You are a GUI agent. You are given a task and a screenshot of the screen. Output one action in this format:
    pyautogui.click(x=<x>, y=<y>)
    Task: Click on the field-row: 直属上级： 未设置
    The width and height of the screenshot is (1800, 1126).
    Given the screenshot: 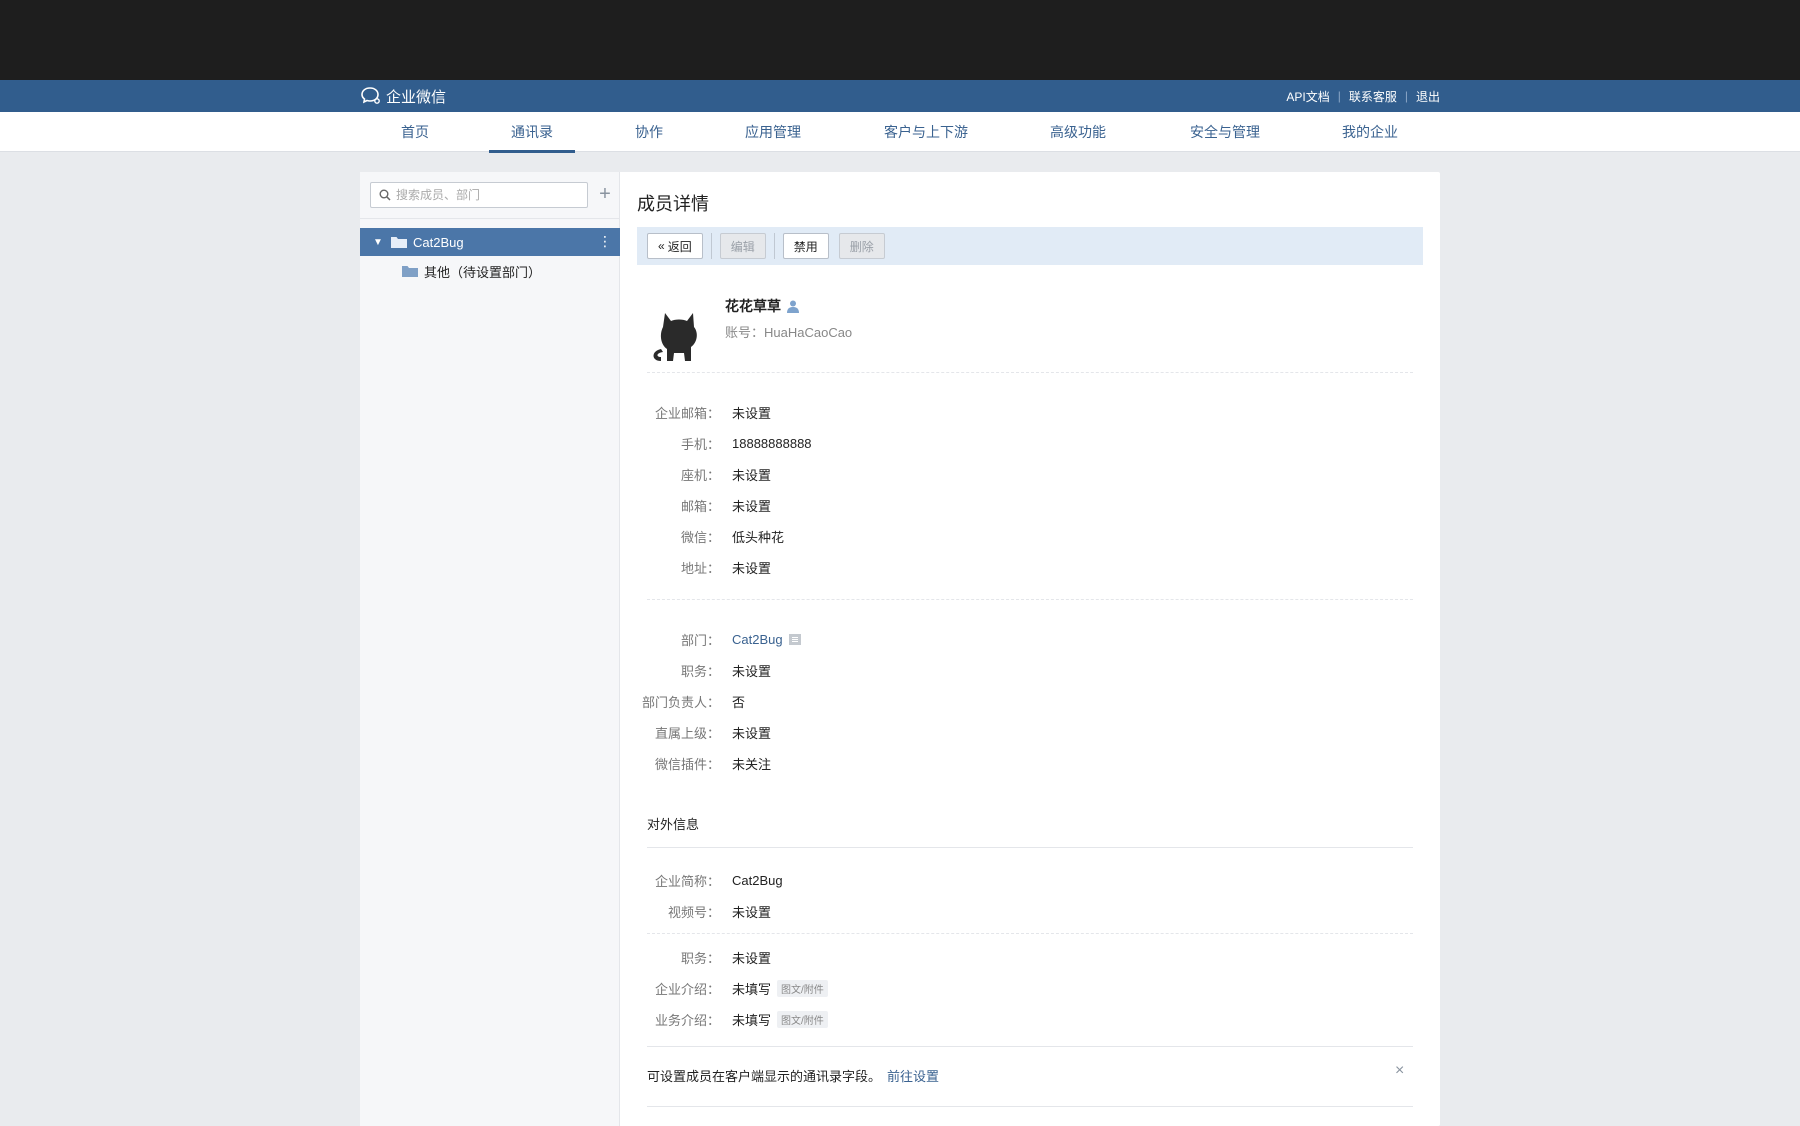 What is the action you would take?
    pyautogui.click(x=704, y=732)
    